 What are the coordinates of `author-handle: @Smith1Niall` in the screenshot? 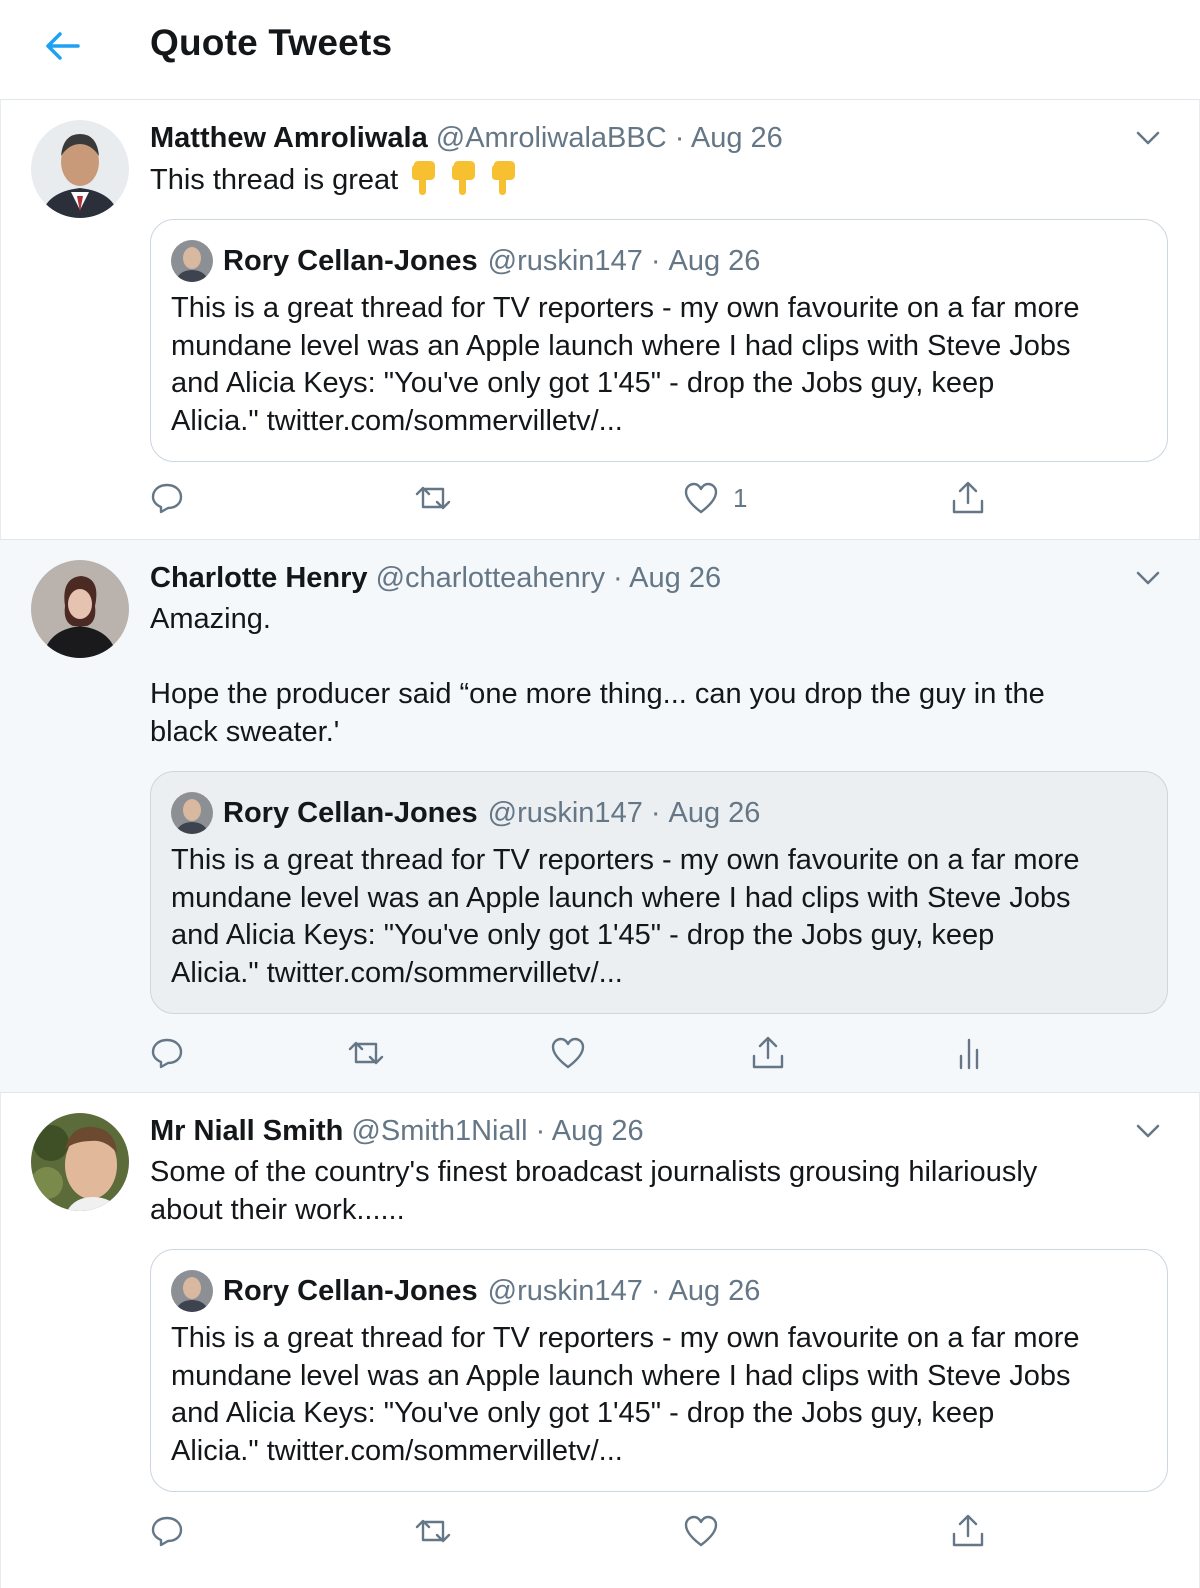 It's located at (439, 1131).